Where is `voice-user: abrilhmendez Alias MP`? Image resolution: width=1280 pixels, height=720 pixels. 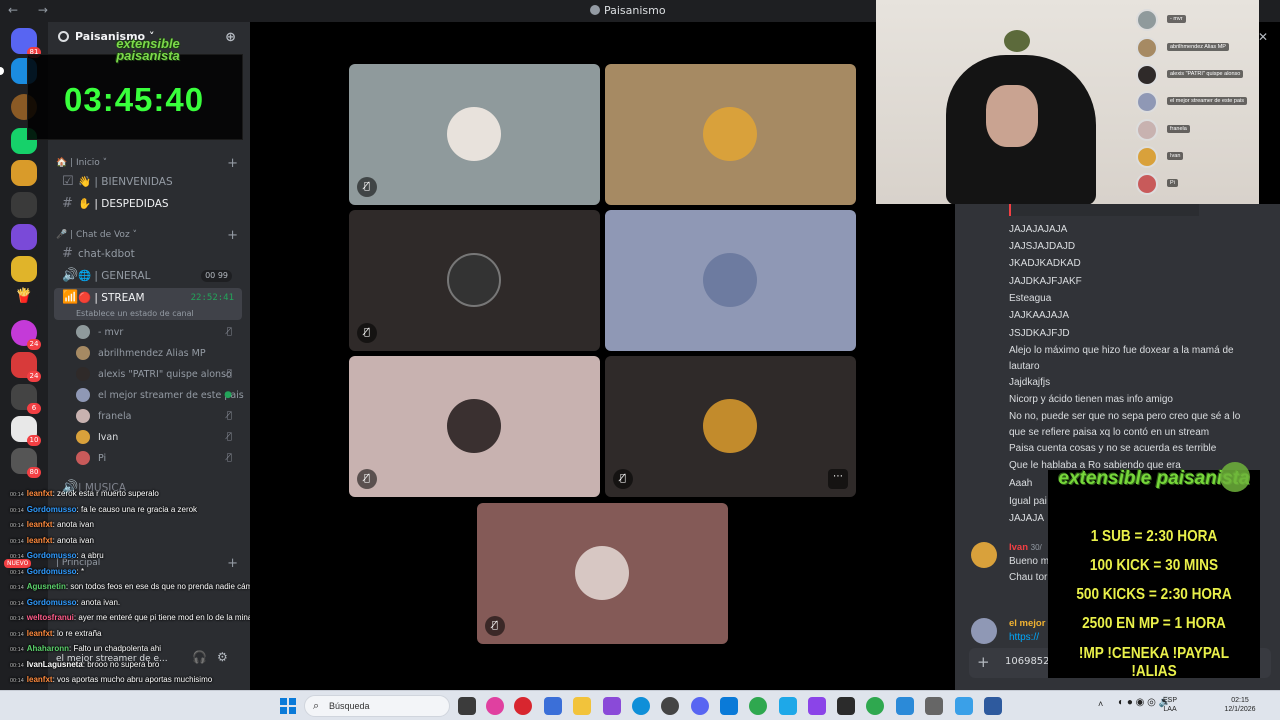 voice-user: abrilhmendez Alias MP is located at coordinates (159, 353).